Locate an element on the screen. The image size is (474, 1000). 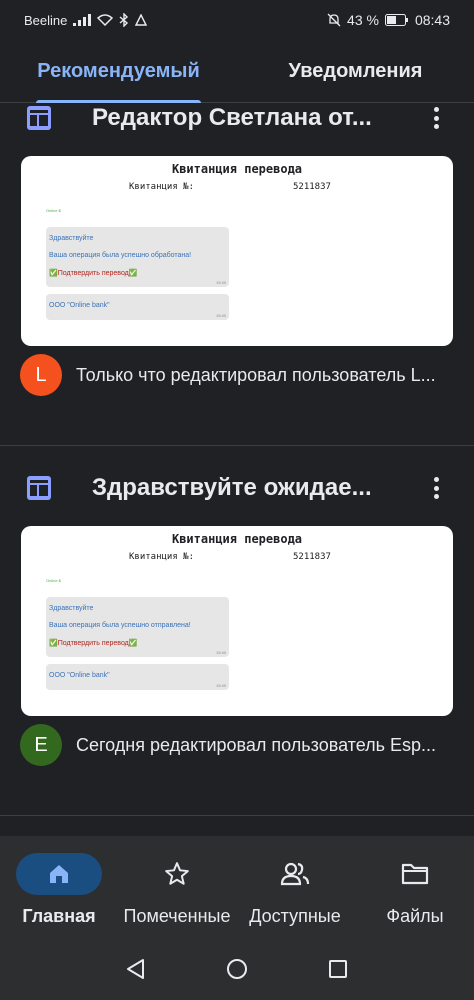
battery-percent: 43 % is located at coordinates (363, 20).